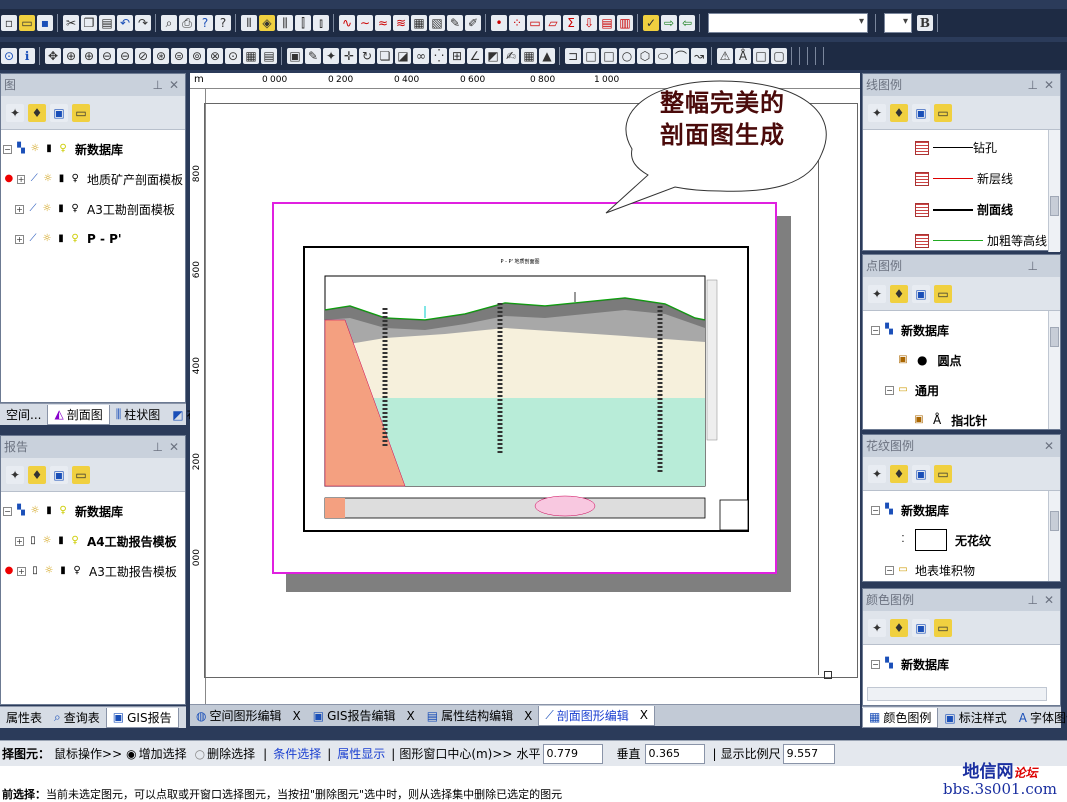 This screenshot has height=802, width=1067. Describe the element at coordinates (627, 56) in the screenshot. I see `circle-tool-icon: ○` at that location.